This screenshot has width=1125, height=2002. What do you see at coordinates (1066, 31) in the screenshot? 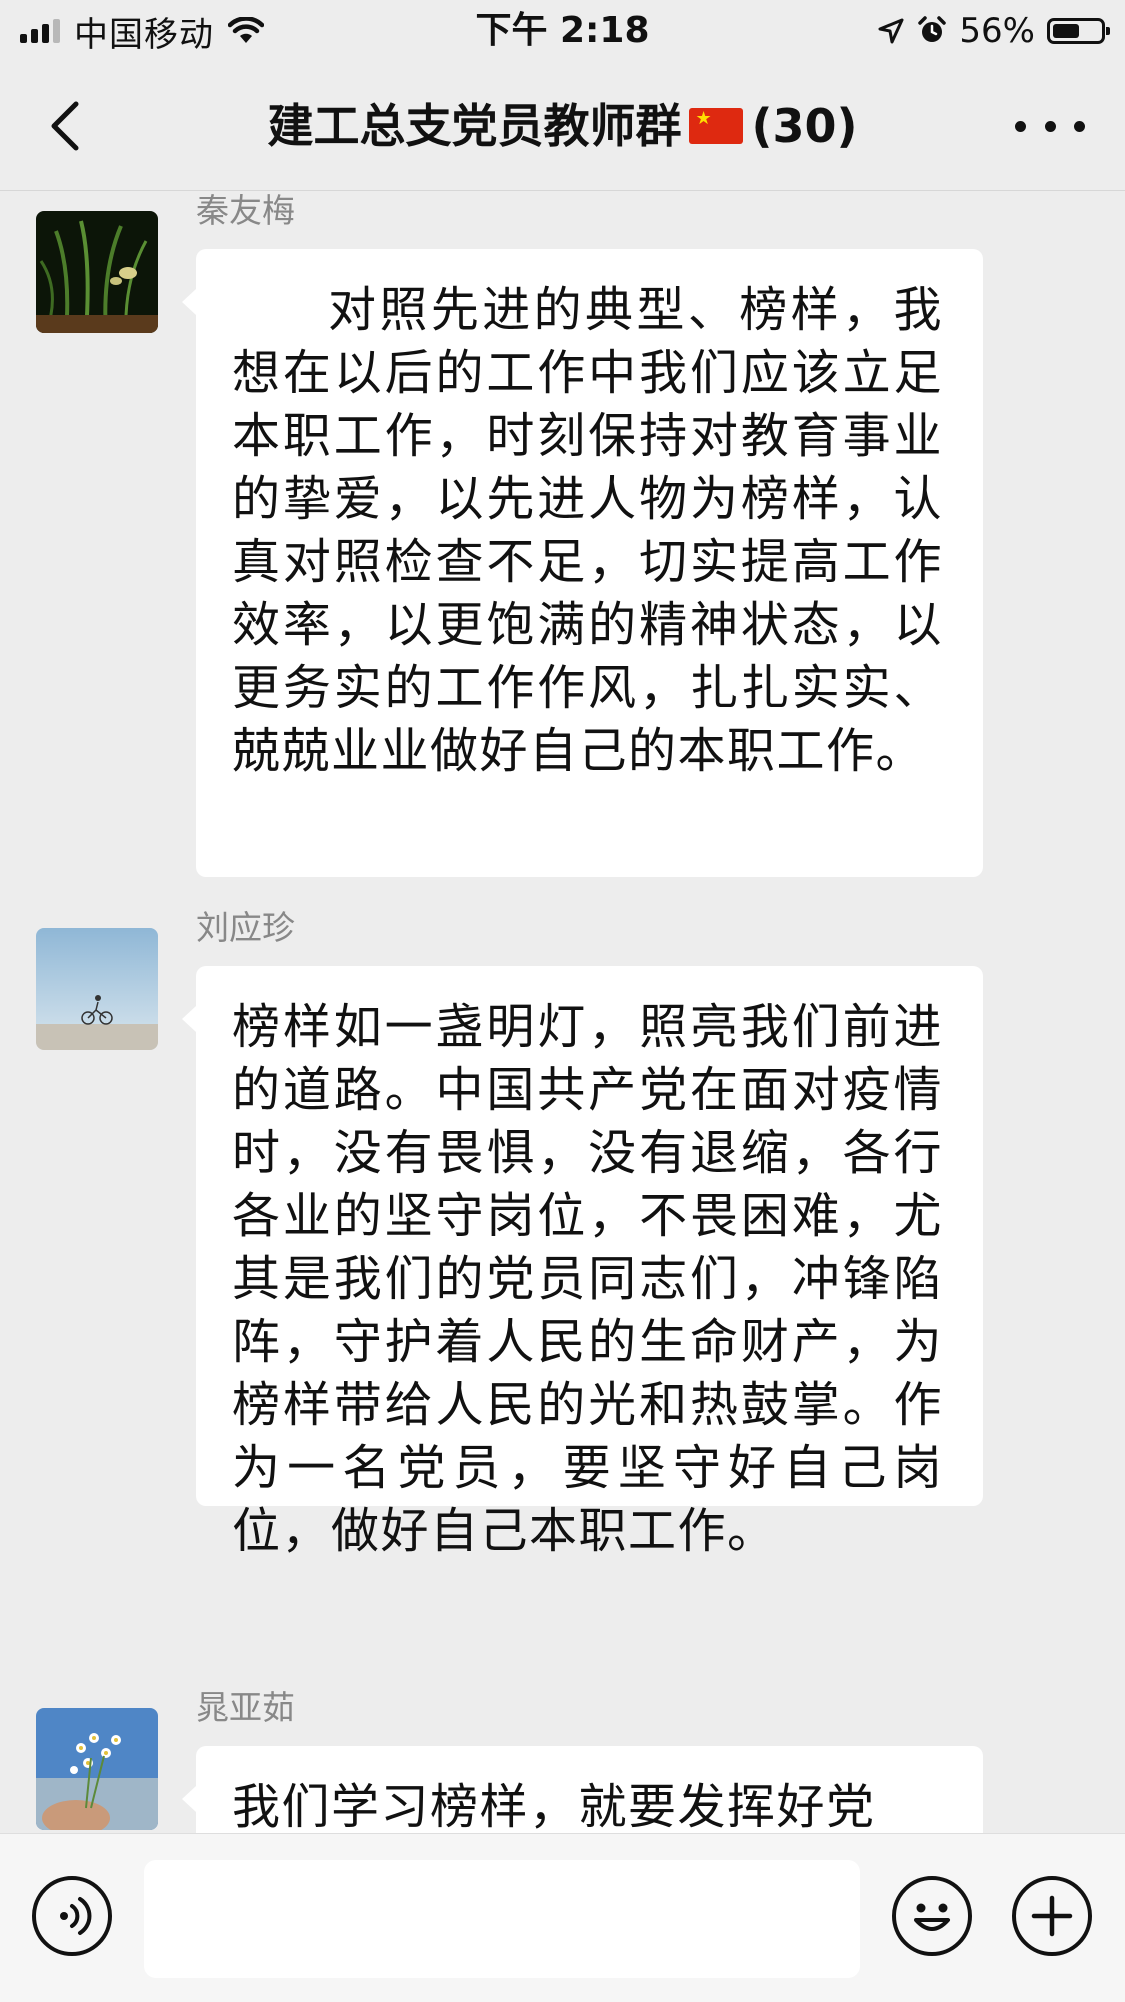
I see `battery-fill` at bounding box center [1066, 31].